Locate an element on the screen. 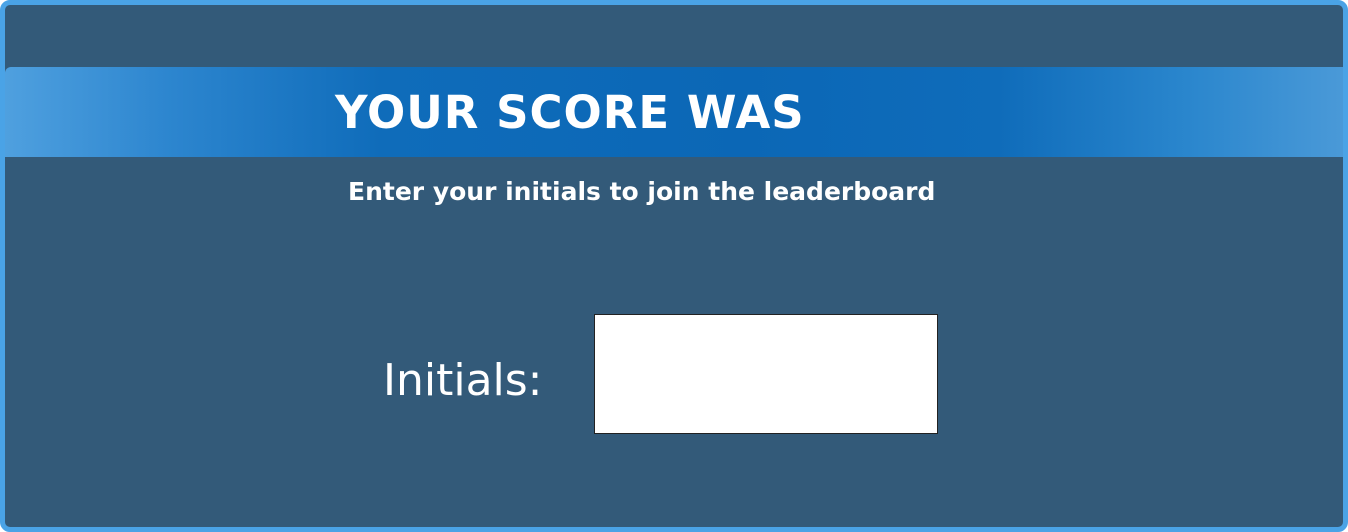 The image size is (1348, 532). initials-label: Initials: is located at coordinates (463, 380).